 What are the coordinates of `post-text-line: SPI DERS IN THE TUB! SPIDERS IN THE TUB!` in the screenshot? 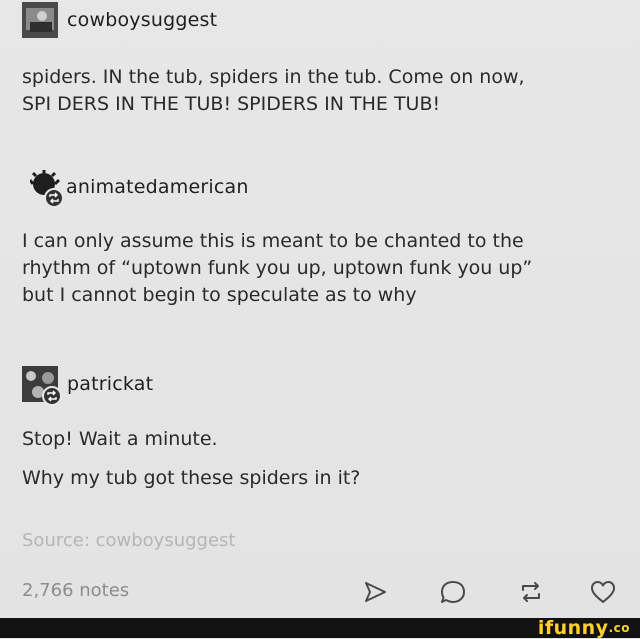 It's located at (231, 104).